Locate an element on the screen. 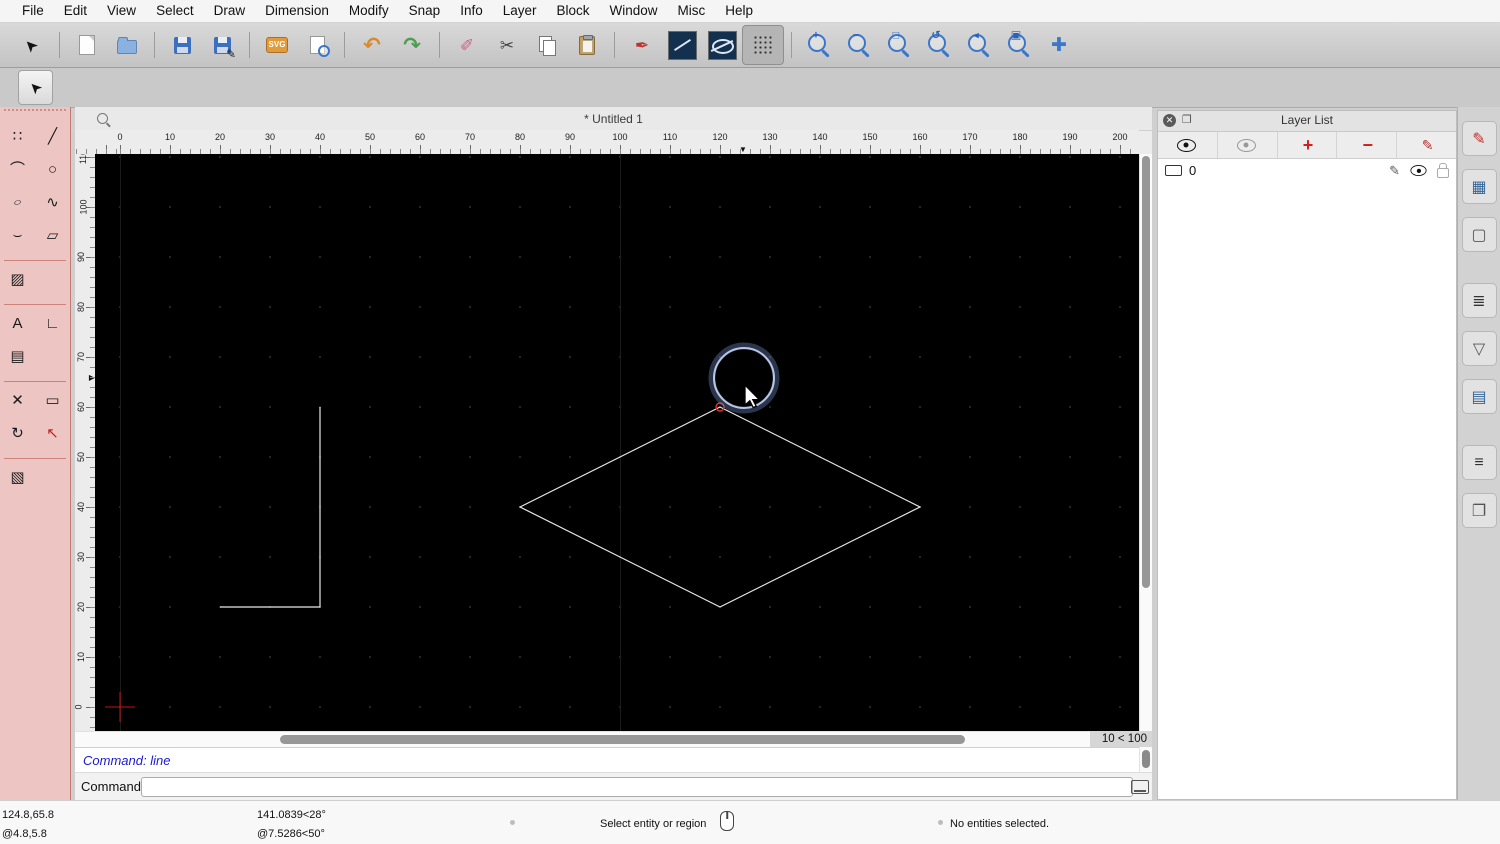 Image resolution: width=1500 pixels, height=844 pixels. redraw-button: ↺ is located at coordinates (939, 45).